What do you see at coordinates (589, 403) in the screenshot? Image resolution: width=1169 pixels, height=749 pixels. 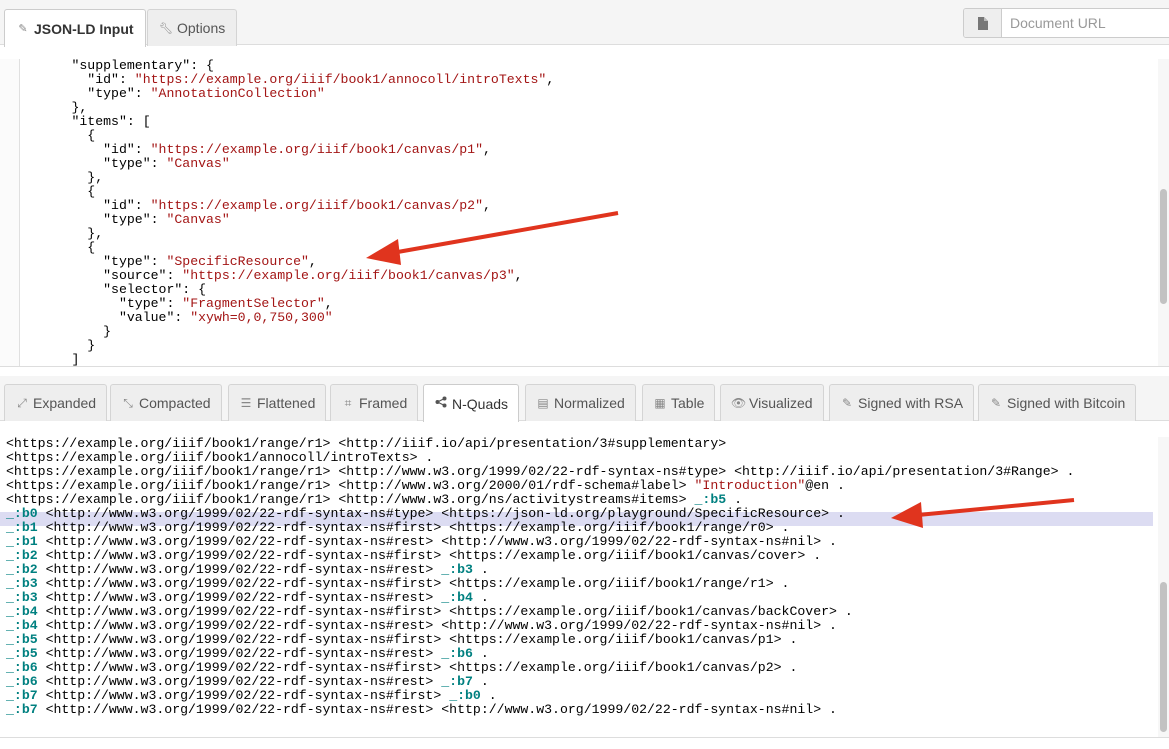 I see `tab-label: Normalized` at bounding box center [589, 403].